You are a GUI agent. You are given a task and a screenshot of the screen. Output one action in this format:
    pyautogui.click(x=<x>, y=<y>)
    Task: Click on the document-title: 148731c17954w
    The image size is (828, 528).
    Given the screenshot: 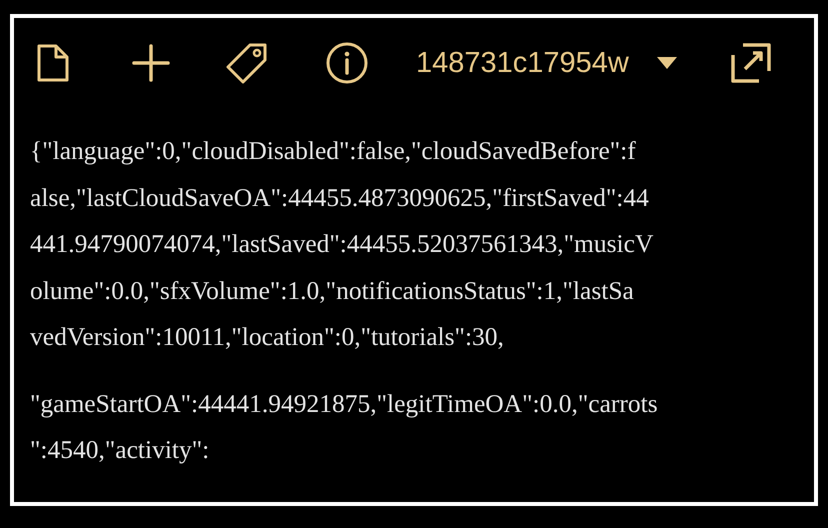 What is the action you would take?
    pyautogui.click(x=522, y=63)
    